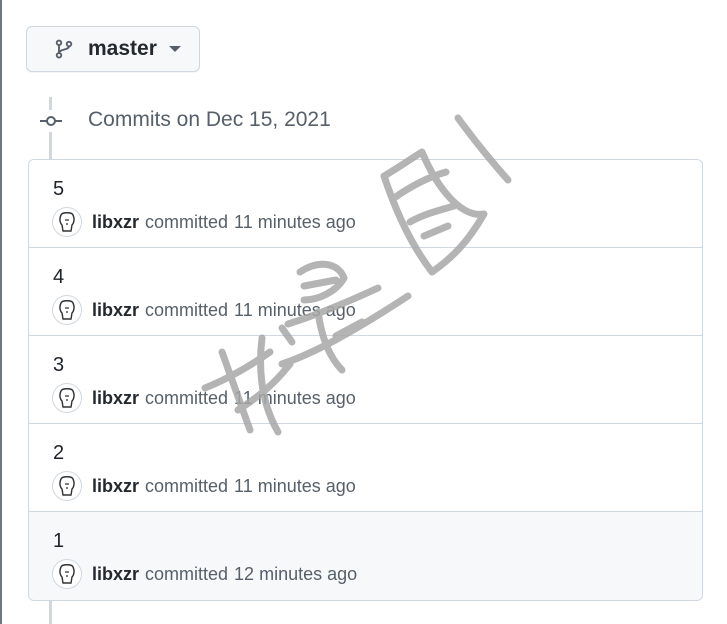 The width and height of the screenshot is (727, 624). Describe the element at coordinates (64, 49) in the screenshot. I see `git-branch-icon` at that location.